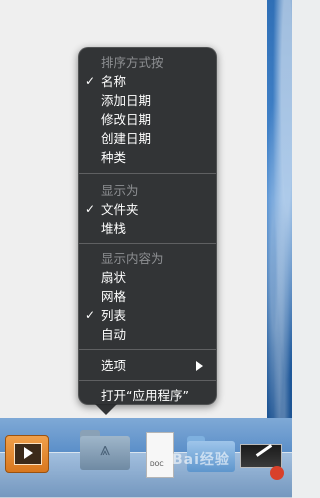  I want to click on menu-header-label: 显示为, so click(120, 190).